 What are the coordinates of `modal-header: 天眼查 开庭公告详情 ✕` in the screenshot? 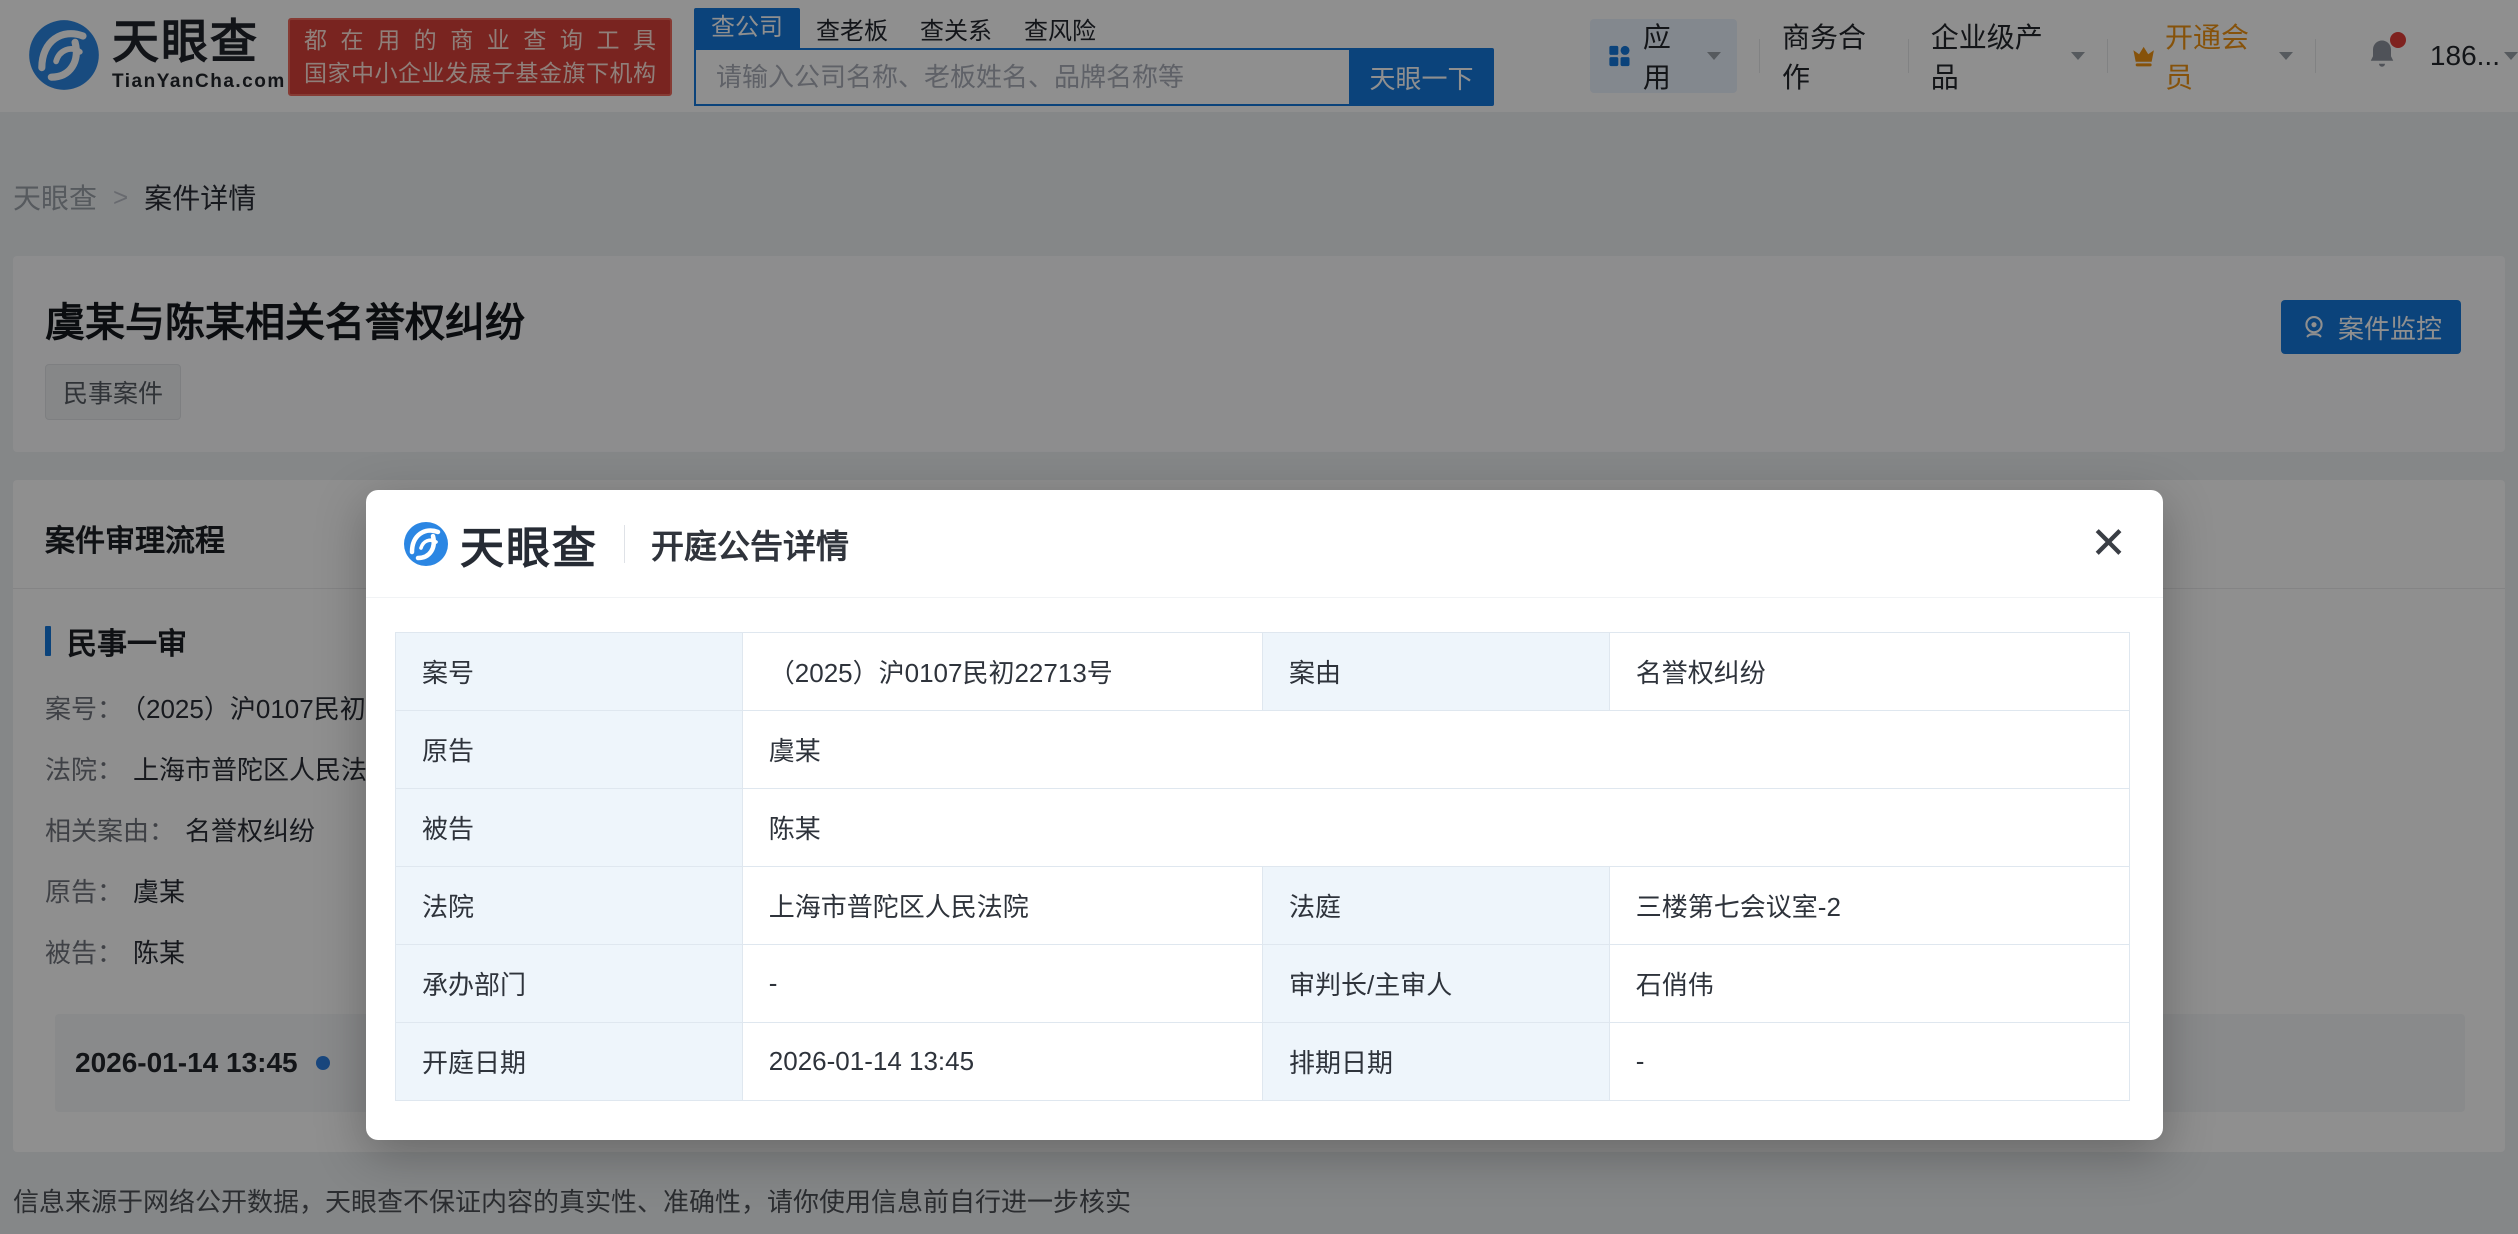 It's located at (1264, 544).